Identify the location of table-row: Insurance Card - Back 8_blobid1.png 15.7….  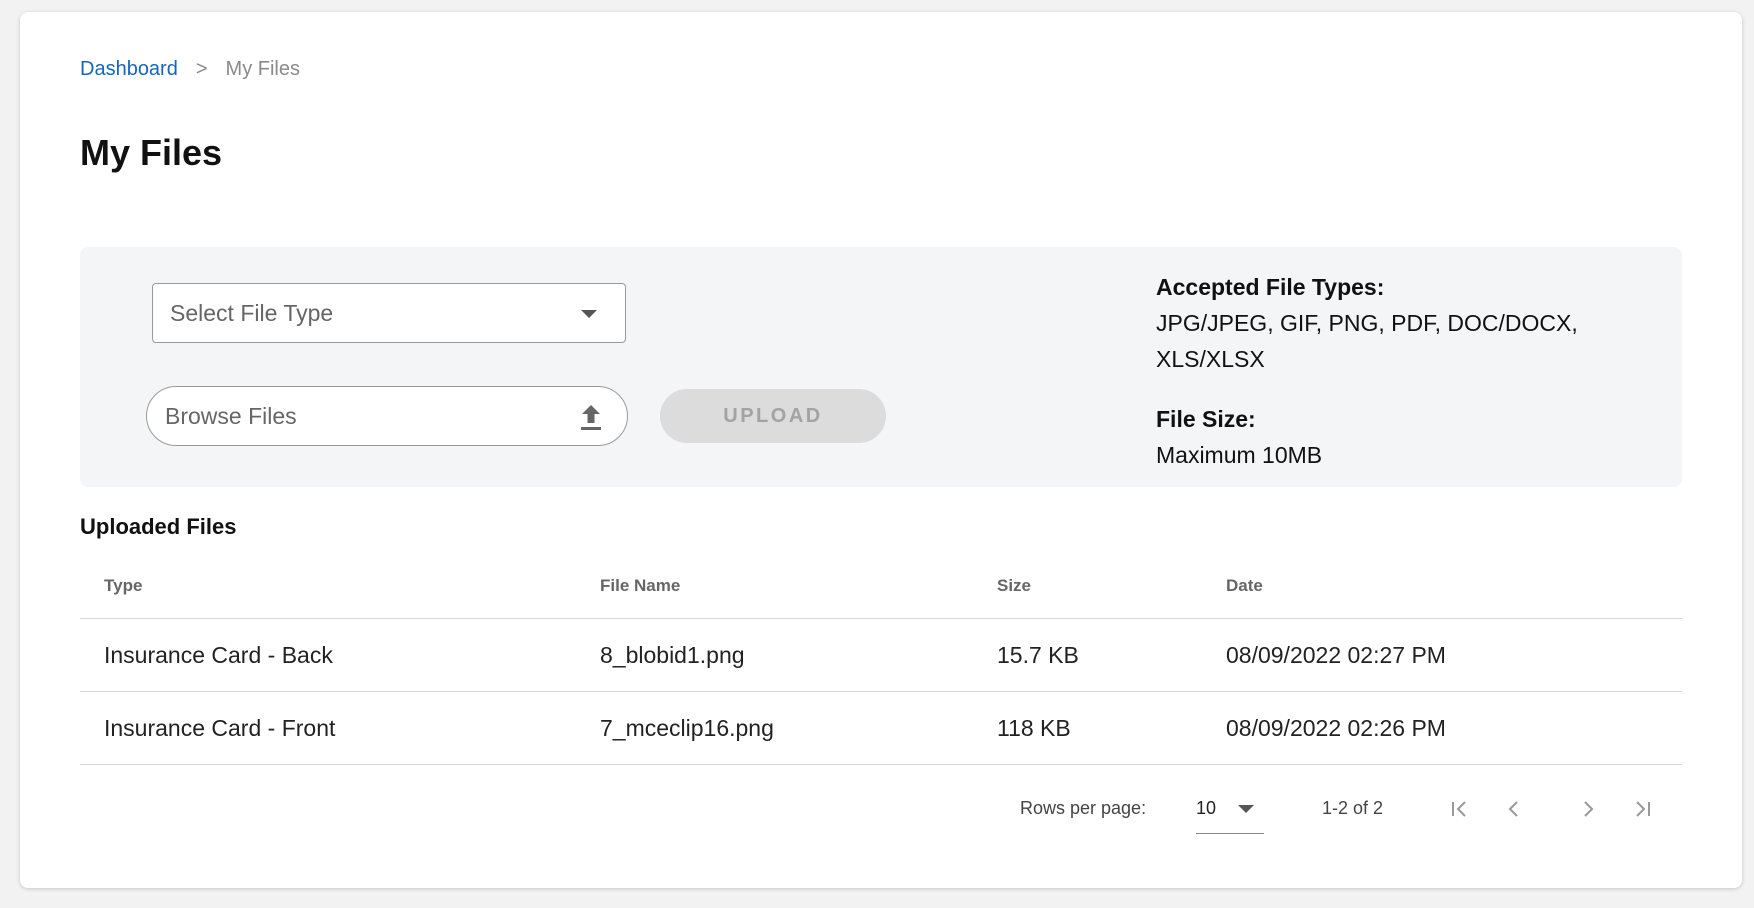
(881, 655).